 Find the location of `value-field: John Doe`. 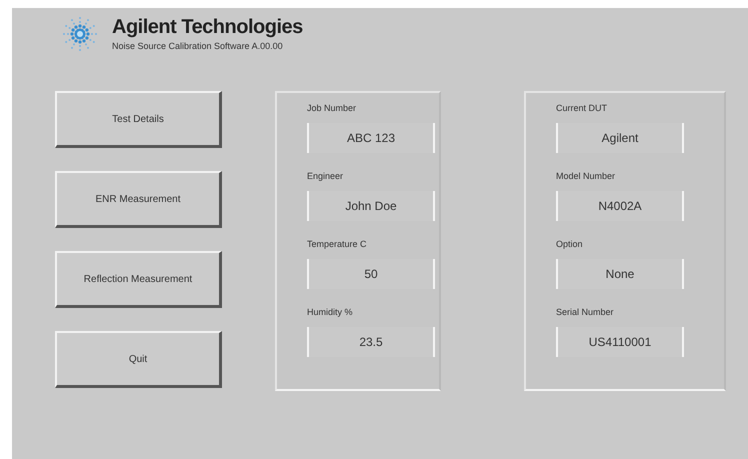

value-field: John Doe is located at coordinates (371, 206).